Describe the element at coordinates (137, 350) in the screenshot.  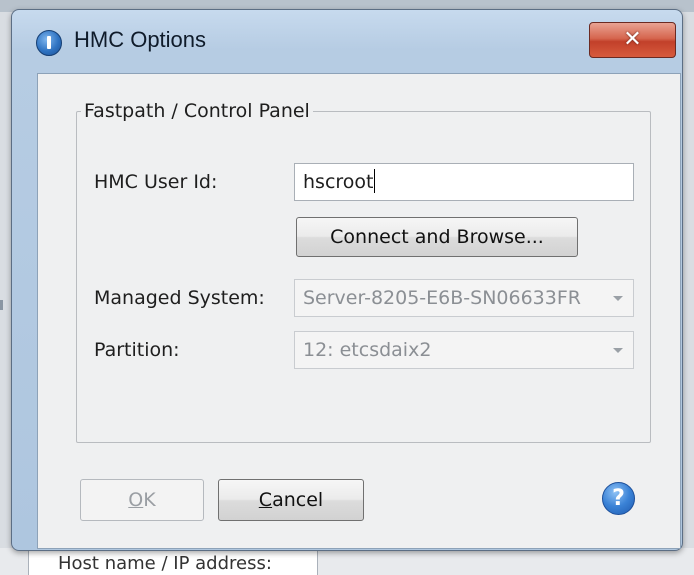
I see `partition-label: Partition:` at that location.